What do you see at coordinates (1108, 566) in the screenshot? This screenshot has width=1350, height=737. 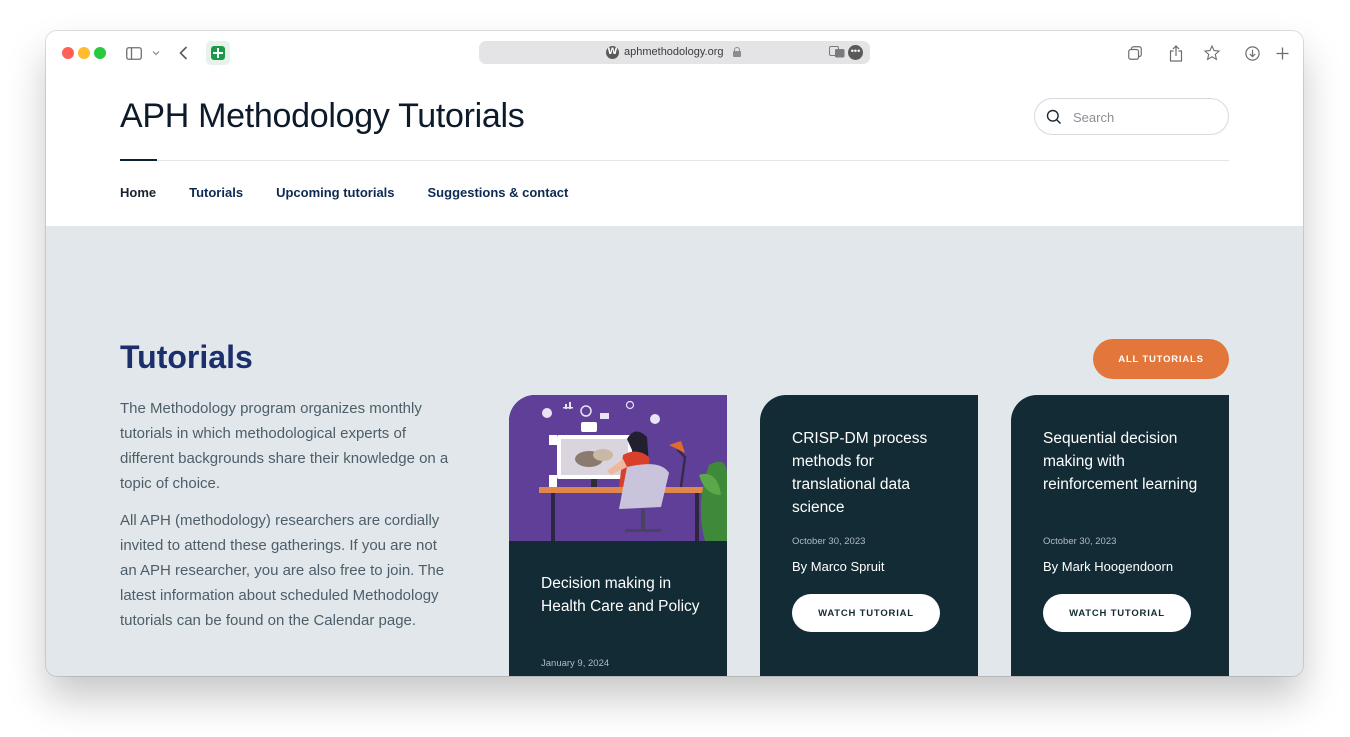 I see `card-author: By Mark Hoogendoorn` at bounding box center [1108, 566].